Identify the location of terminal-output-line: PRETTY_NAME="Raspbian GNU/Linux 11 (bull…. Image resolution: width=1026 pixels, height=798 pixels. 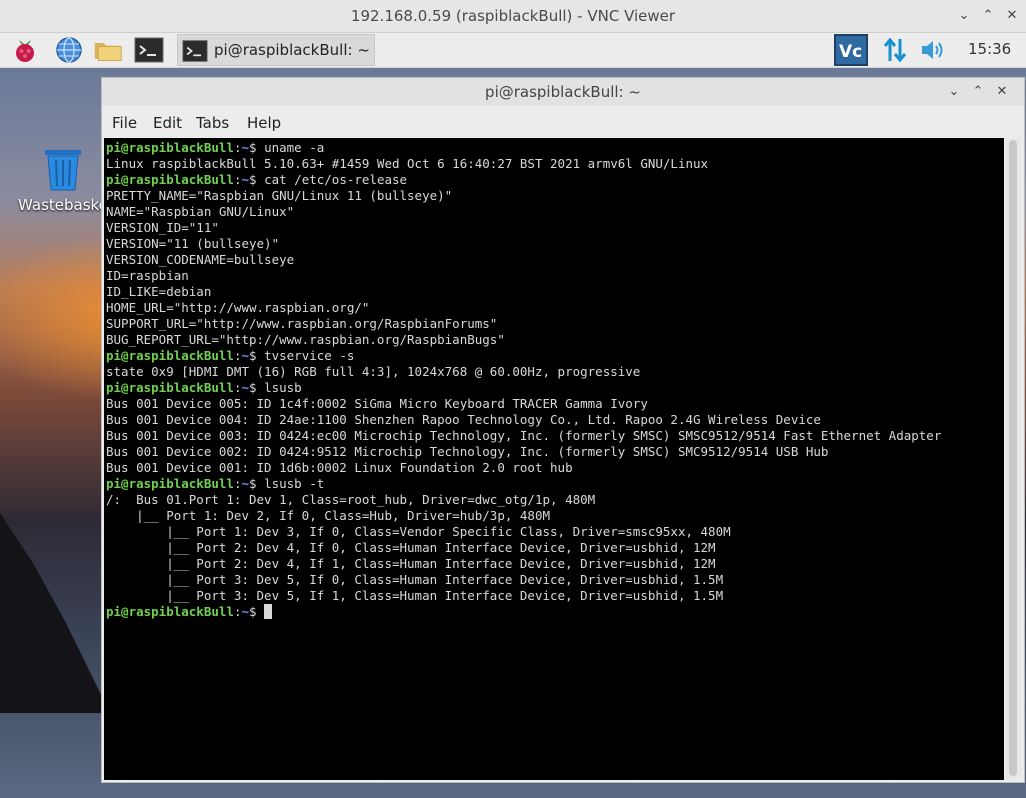
(279, 195).